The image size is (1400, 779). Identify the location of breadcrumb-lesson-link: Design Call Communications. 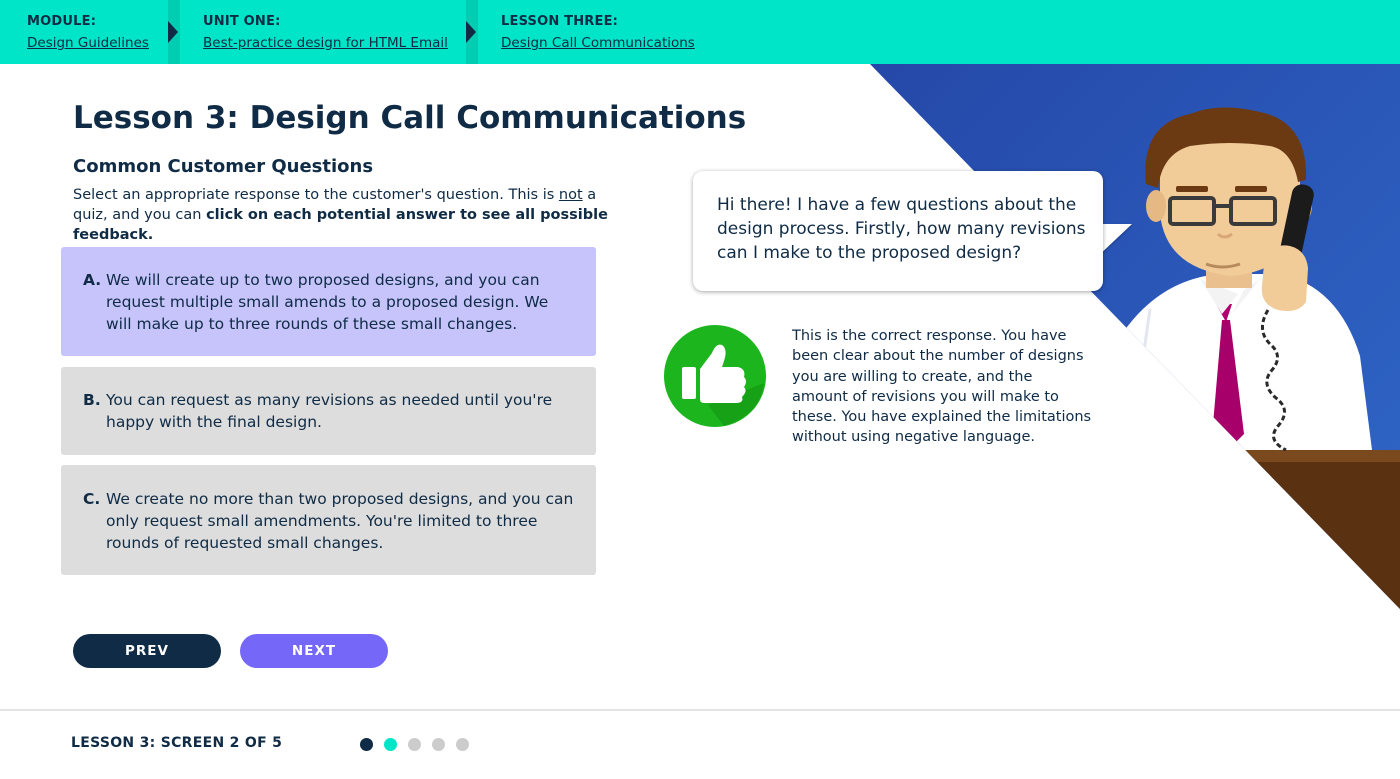
(598, 43).